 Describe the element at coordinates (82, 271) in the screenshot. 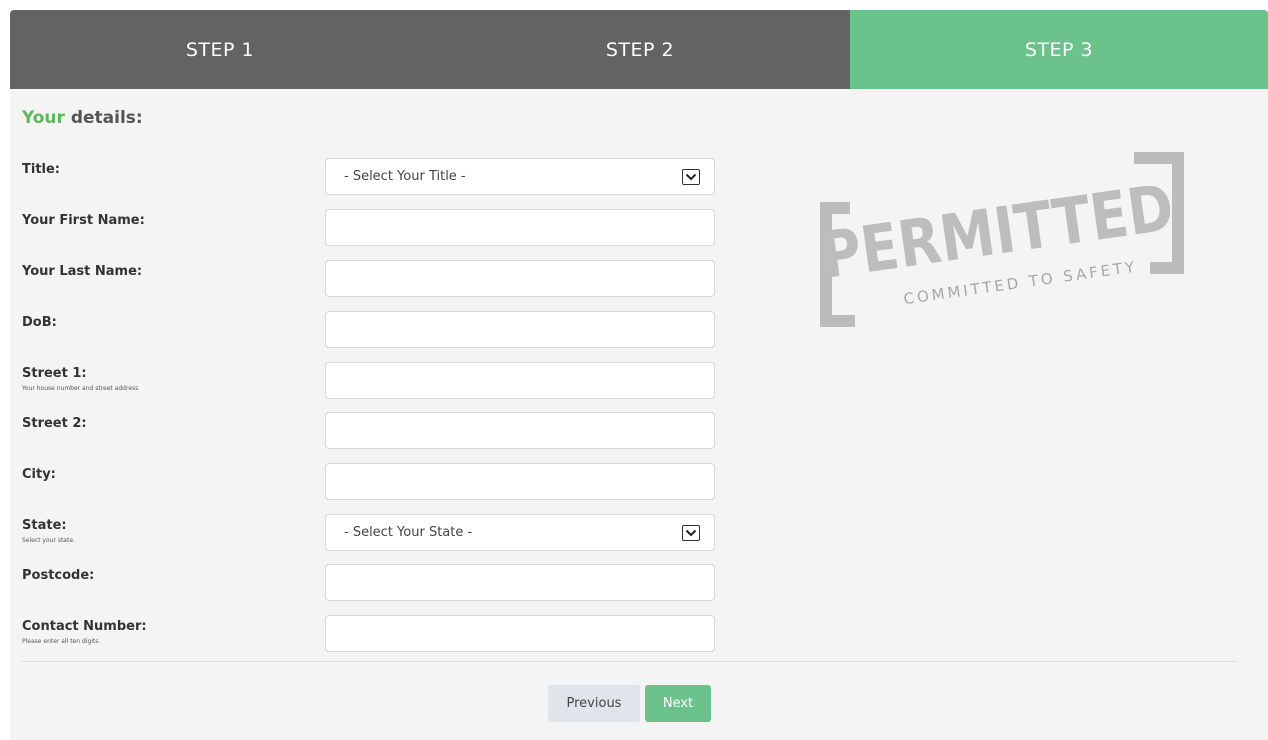

I see `last-name-label: Your Last Name:` at that location.